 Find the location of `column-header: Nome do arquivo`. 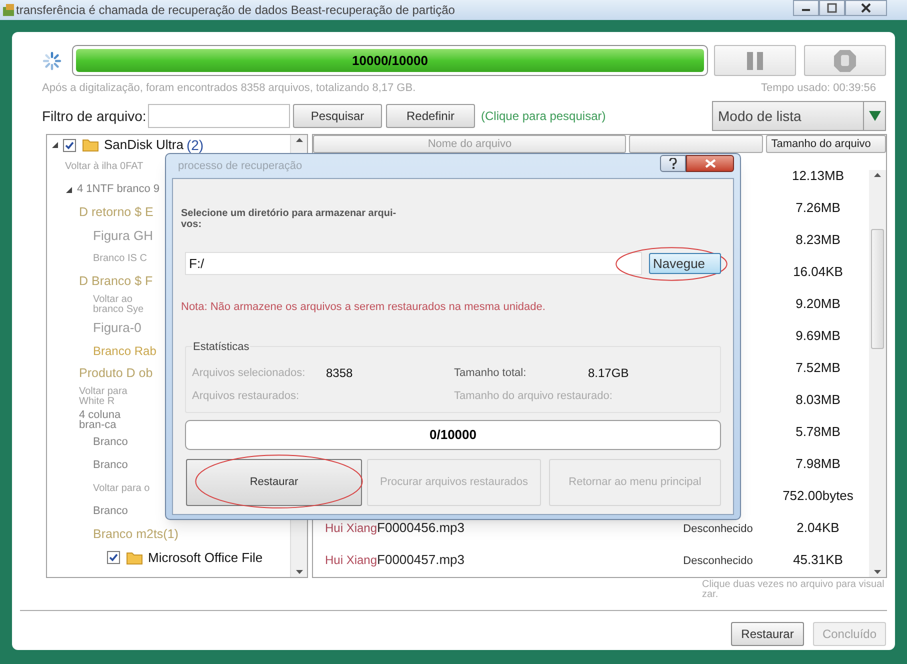

column-header: Nome do arquivo is located at coordinates (469, 144).